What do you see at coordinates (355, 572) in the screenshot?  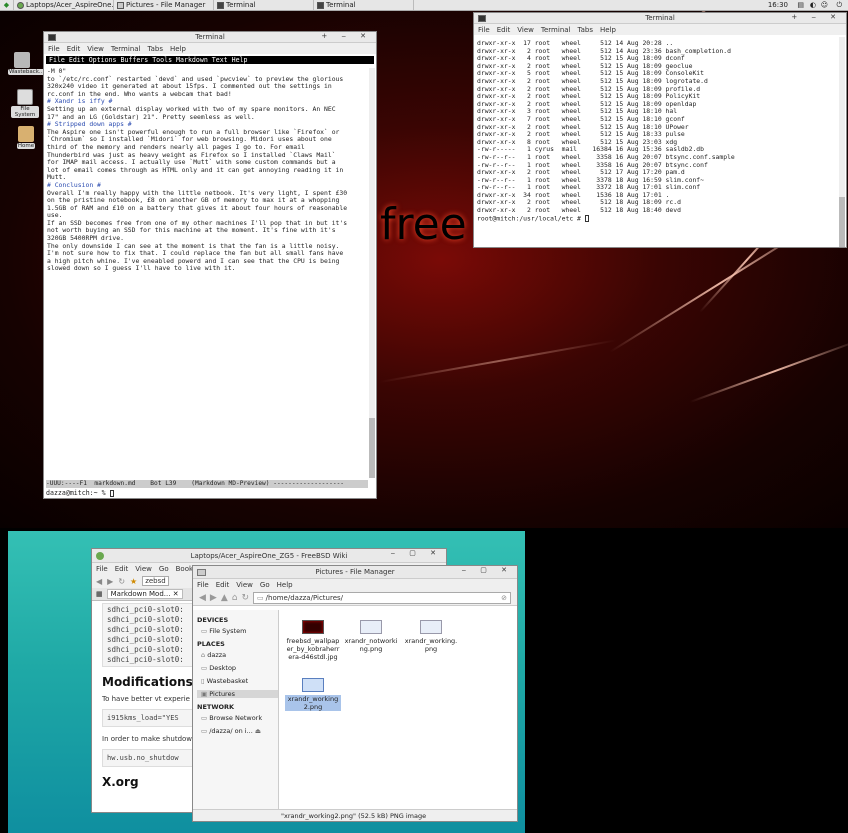 I see `filemanager-titlebar: Pictures - File Manager ‒ ▢ ✕` at bounding box center [355, 572].